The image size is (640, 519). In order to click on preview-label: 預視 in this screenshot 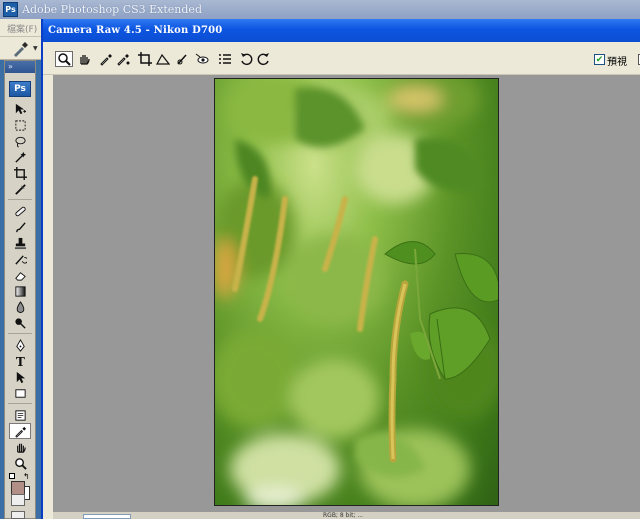, I will do `click(617, 62)`.